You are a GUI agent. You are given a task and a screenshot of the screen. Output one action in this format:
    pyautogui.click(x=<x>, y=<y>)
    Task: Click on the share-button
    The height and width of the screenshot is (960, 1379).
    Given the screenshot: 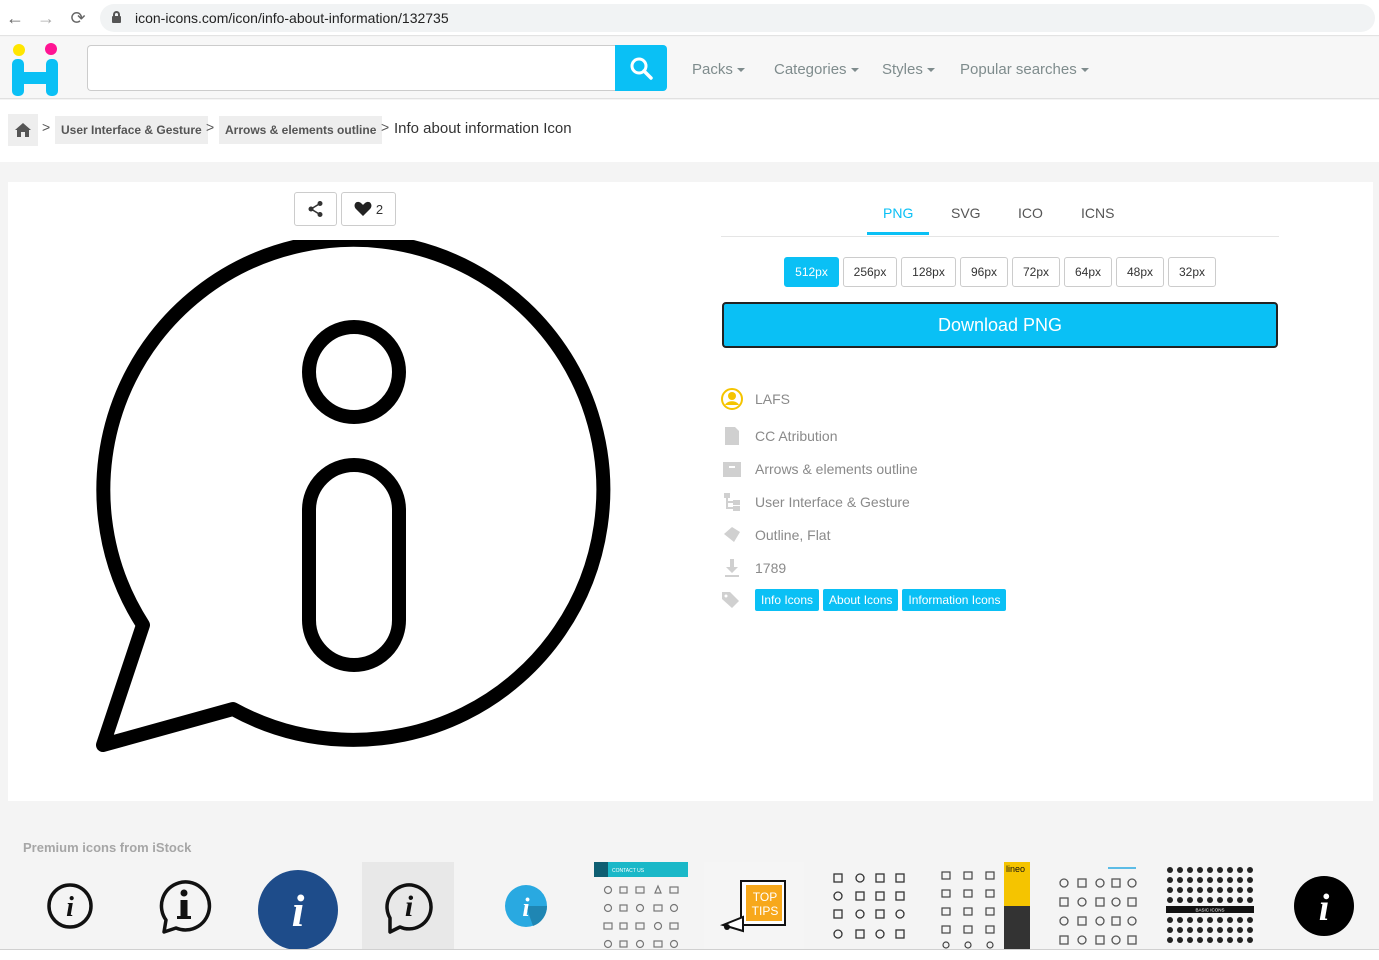 What is the action you would take?
    pyautogui.click(x=315, y=209)
    